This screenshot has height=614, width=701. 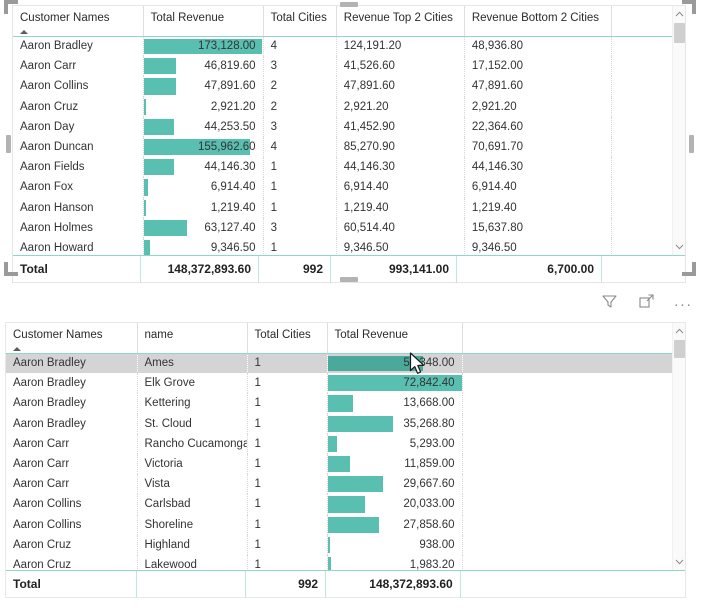 What do you see at coordinates (393, 584) in the screenshot?
I see `total-total-revenue: 148,372,893.60` at bounding box center [393, 584].